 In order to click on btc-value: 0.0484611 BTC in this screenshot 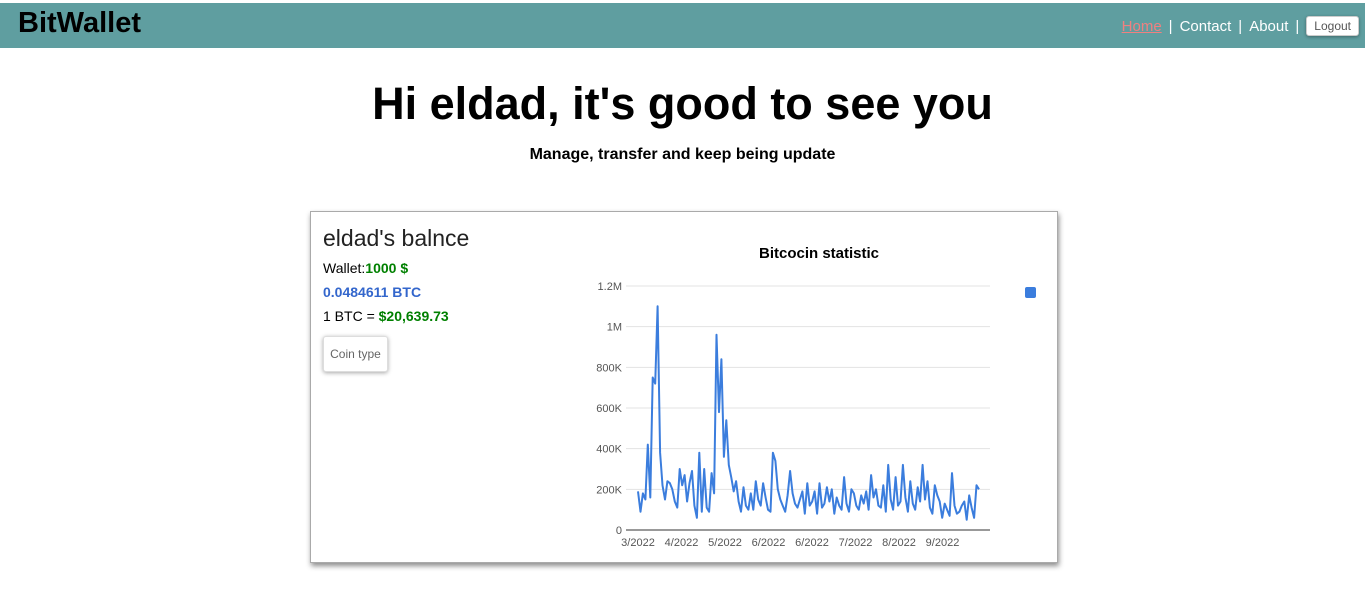, I will do `click(372, 292)`.